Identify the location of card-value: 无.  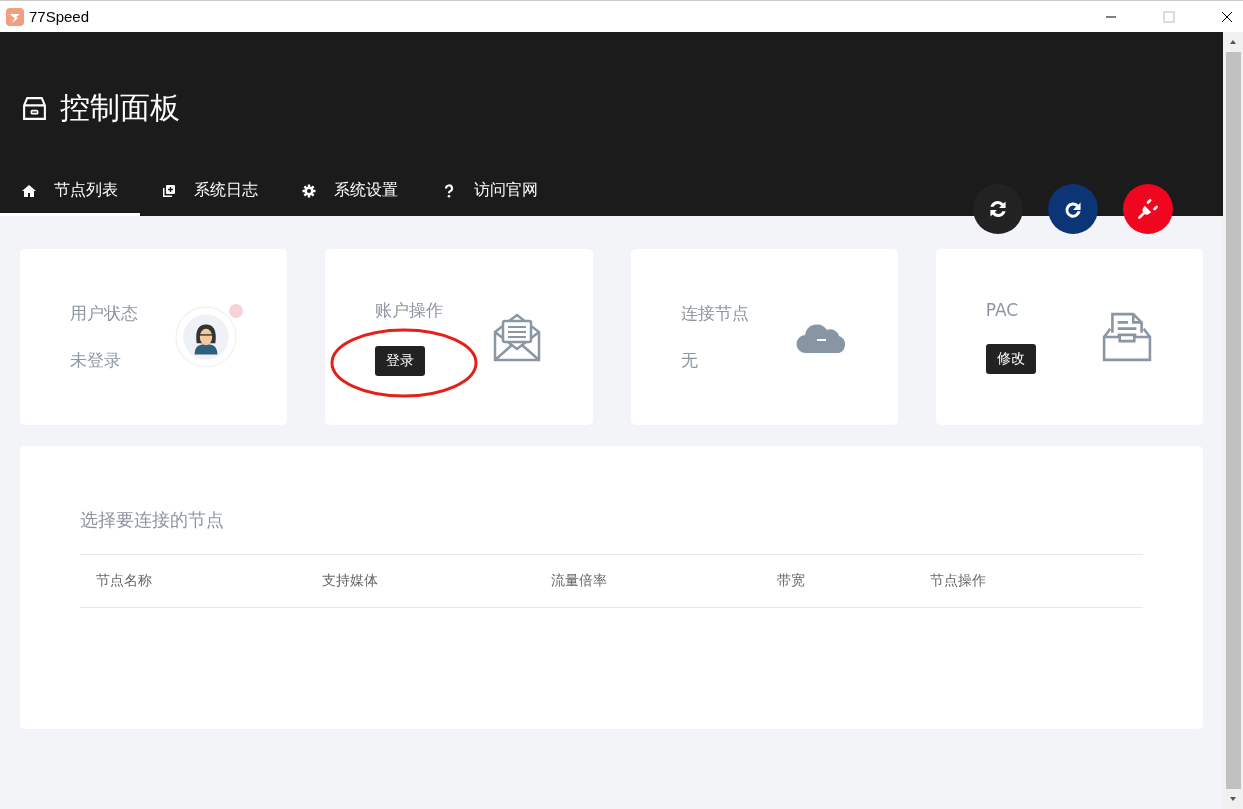
(689, 360).